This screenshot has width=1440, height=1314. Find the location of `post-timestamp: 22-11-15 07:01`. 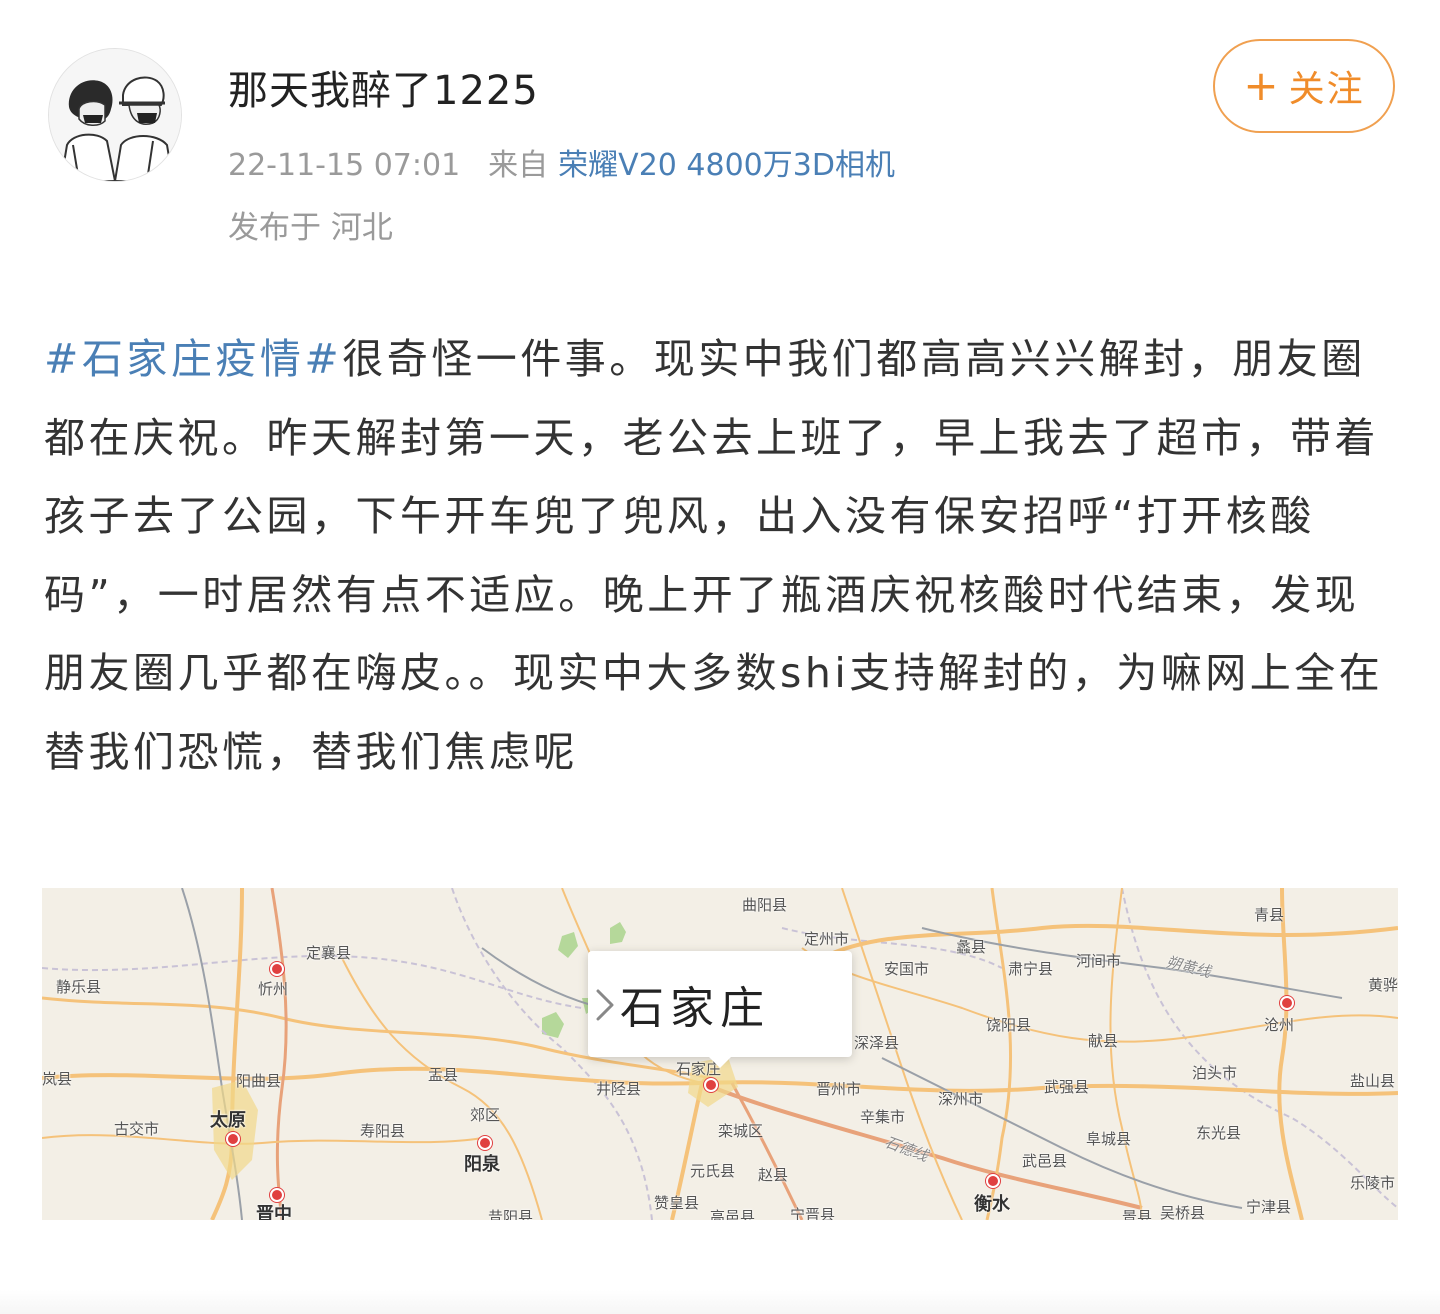

post-timestamp: 22-11-15 07:01 is located at coordinates (344, 165).